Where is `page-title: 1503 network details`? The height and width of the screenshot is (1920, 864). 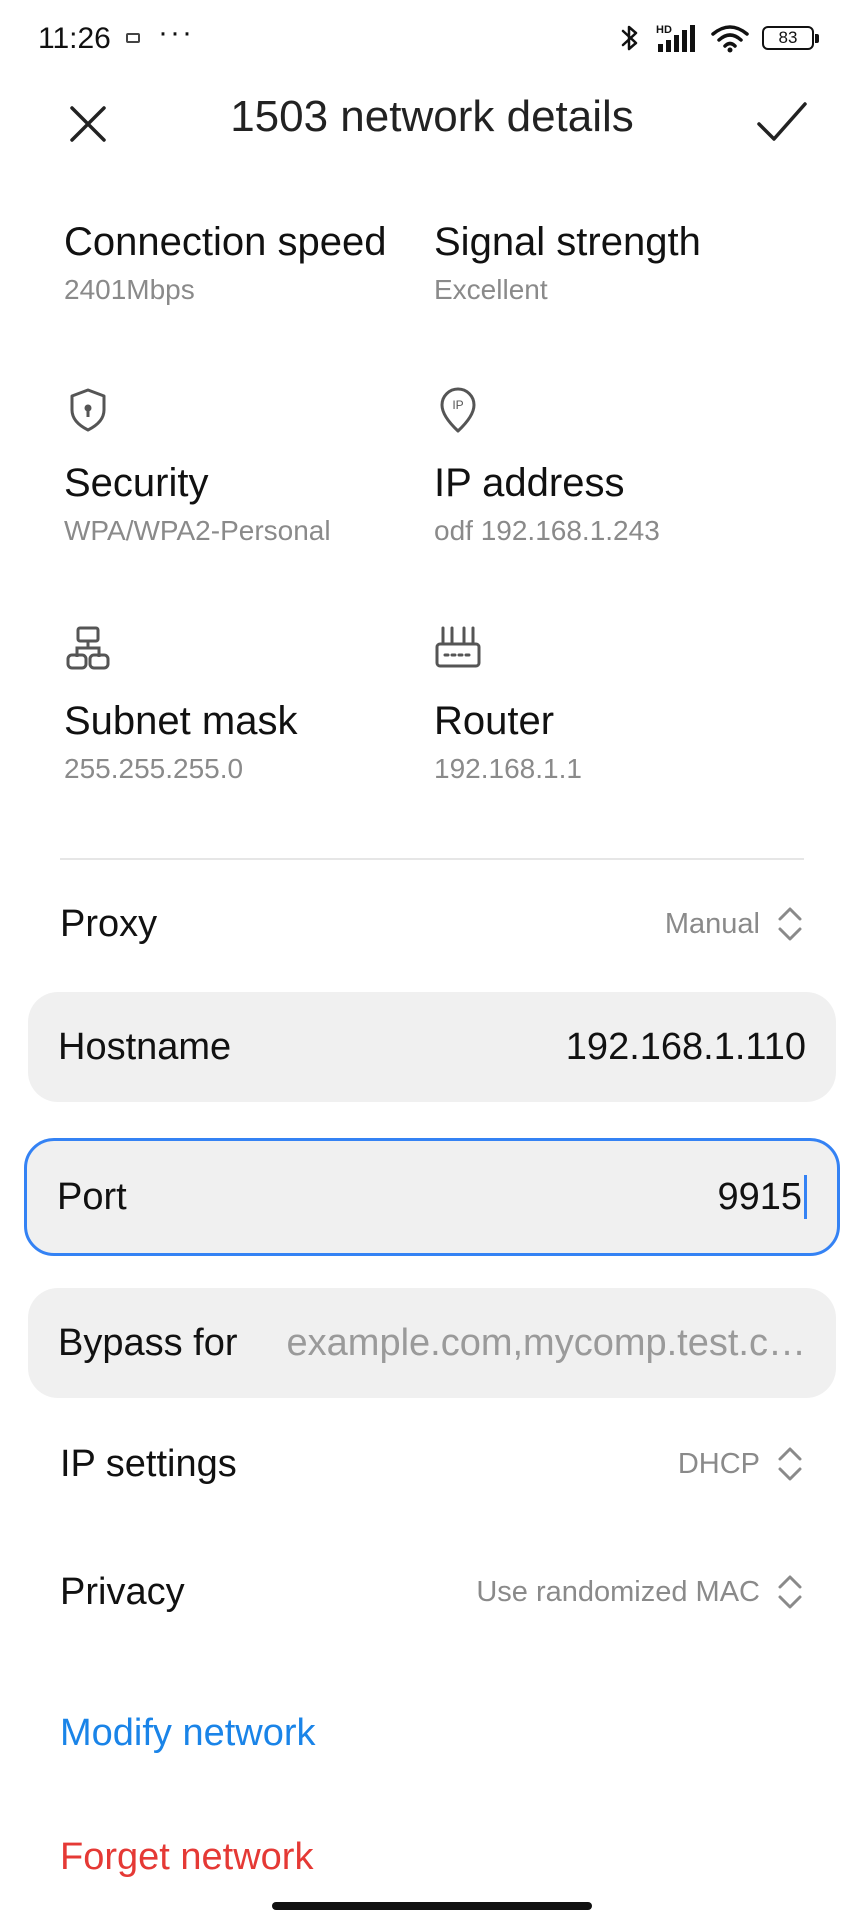 page-title: 1503 network details is located at coordinates (432, 116).